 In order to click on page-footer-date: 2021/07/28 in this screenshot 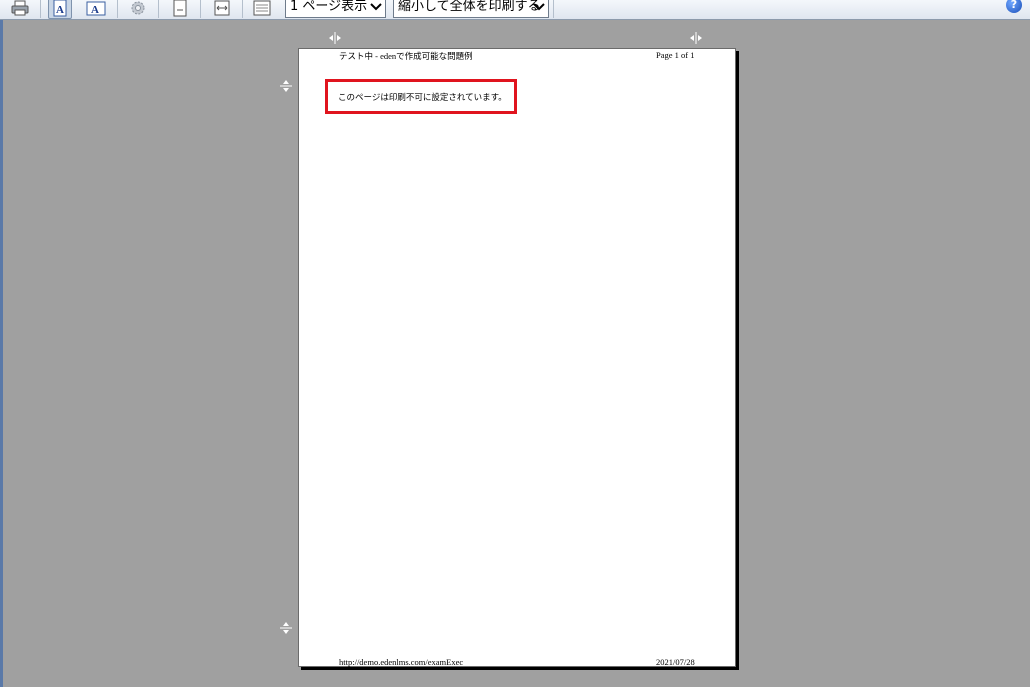, I will do `click(675, 662)`.